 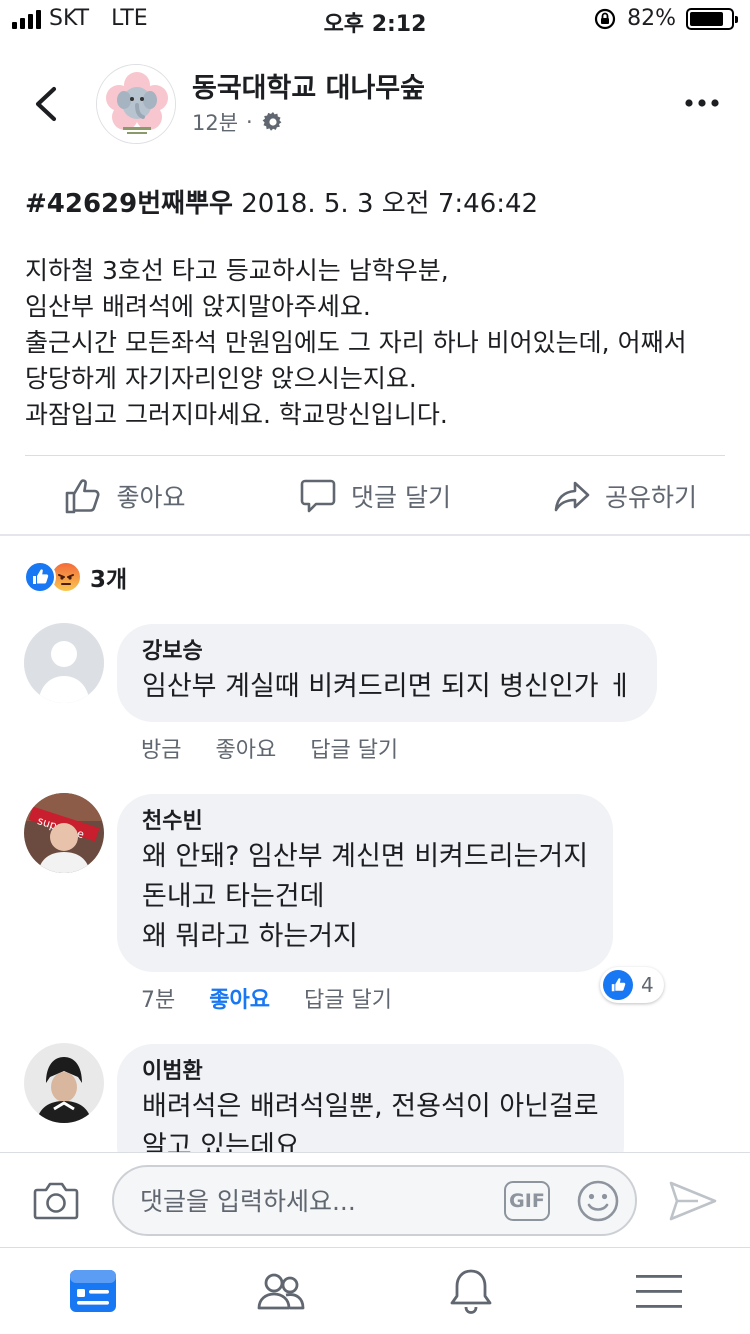 I want to click on comment-item: 이범환 배려석은 배려석일뿐, 전용석이 아닌걸로 알고 있는데요, so click(x=375, y=1097).